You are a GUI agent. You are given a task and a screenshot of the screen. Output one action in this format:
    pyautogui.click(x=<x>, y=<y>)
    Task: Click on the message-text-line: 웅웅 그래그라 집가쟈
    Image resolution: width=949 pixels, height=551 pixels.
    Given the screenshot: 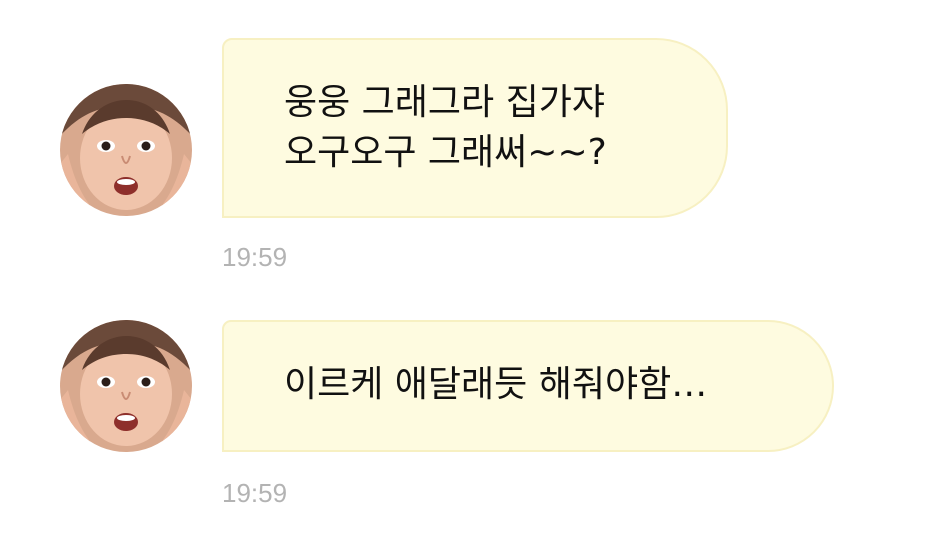 What is the action you would take?
    pyautogui.click(x=444, y=102)
    